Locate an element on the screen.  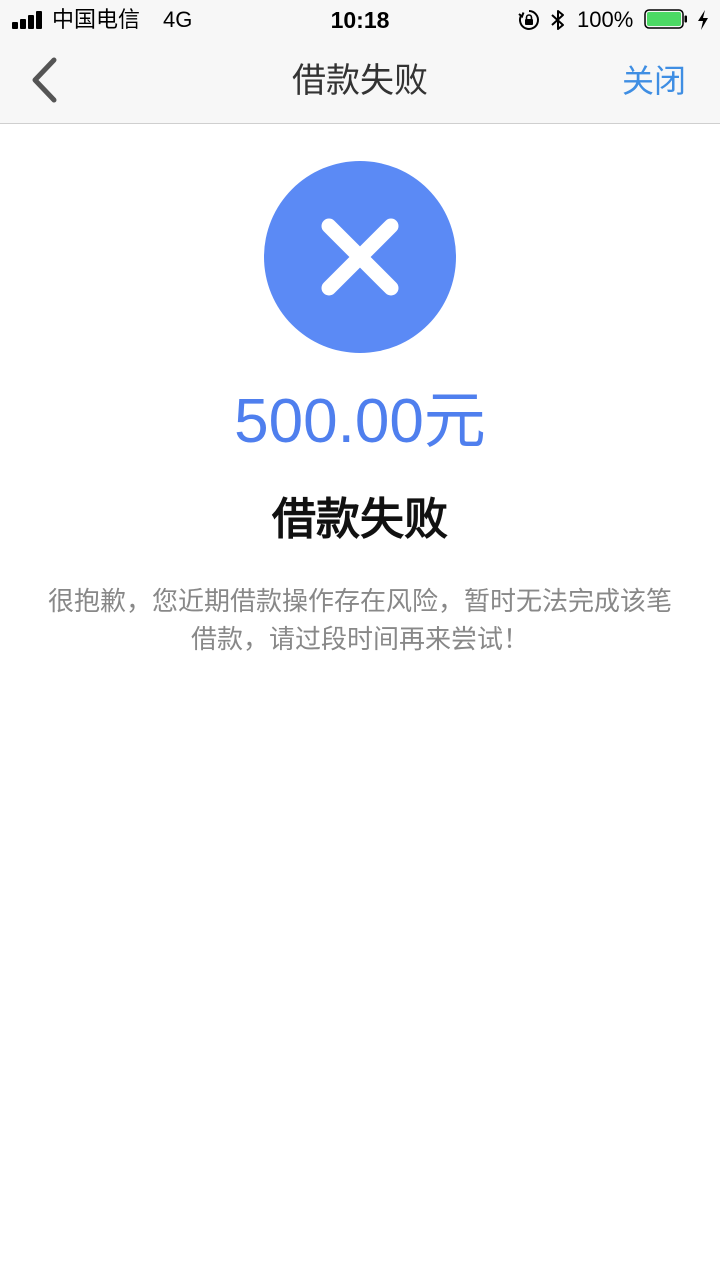
battery-percent: 100% is located at coordinates (605, 19).